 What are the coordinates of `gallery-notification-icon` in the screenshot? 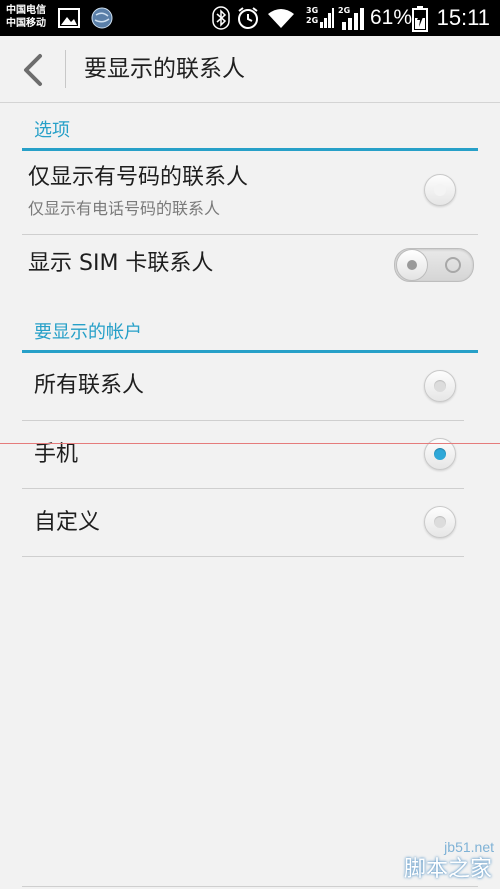 It's located at (69, 18).